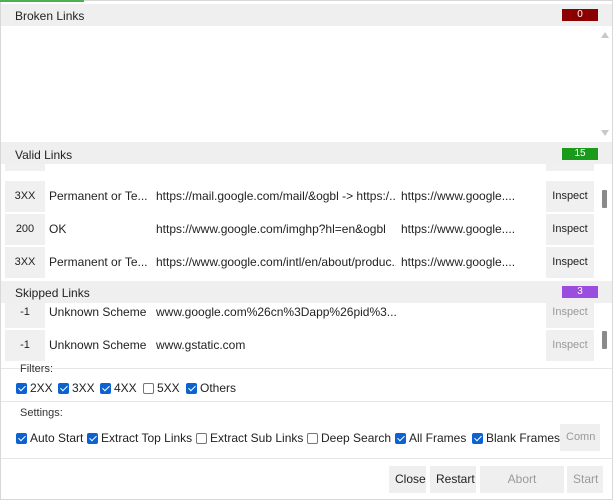 The height and width of the screenshot is (500, 613). What do you see at coordinates (211, 388) in the screenshot?
I see `filter-others-checkbox: Others` at bounding box center [211, 388].